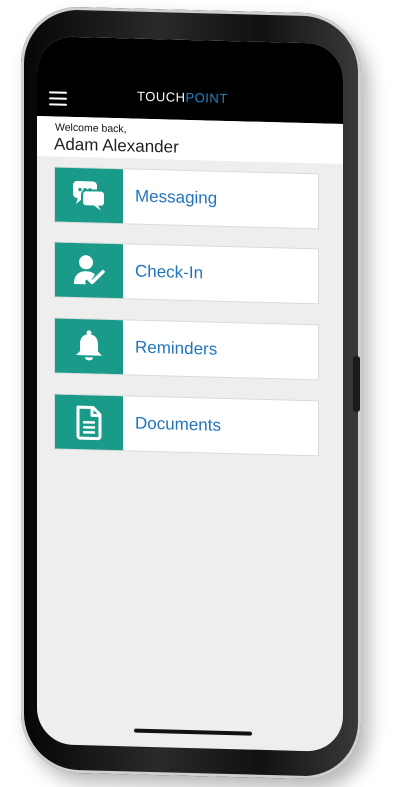  What do you see at coordinates (161, 96) in the screenshot?
I see `brand-part-touch: TOUCH` at bounding box center [161, 96].